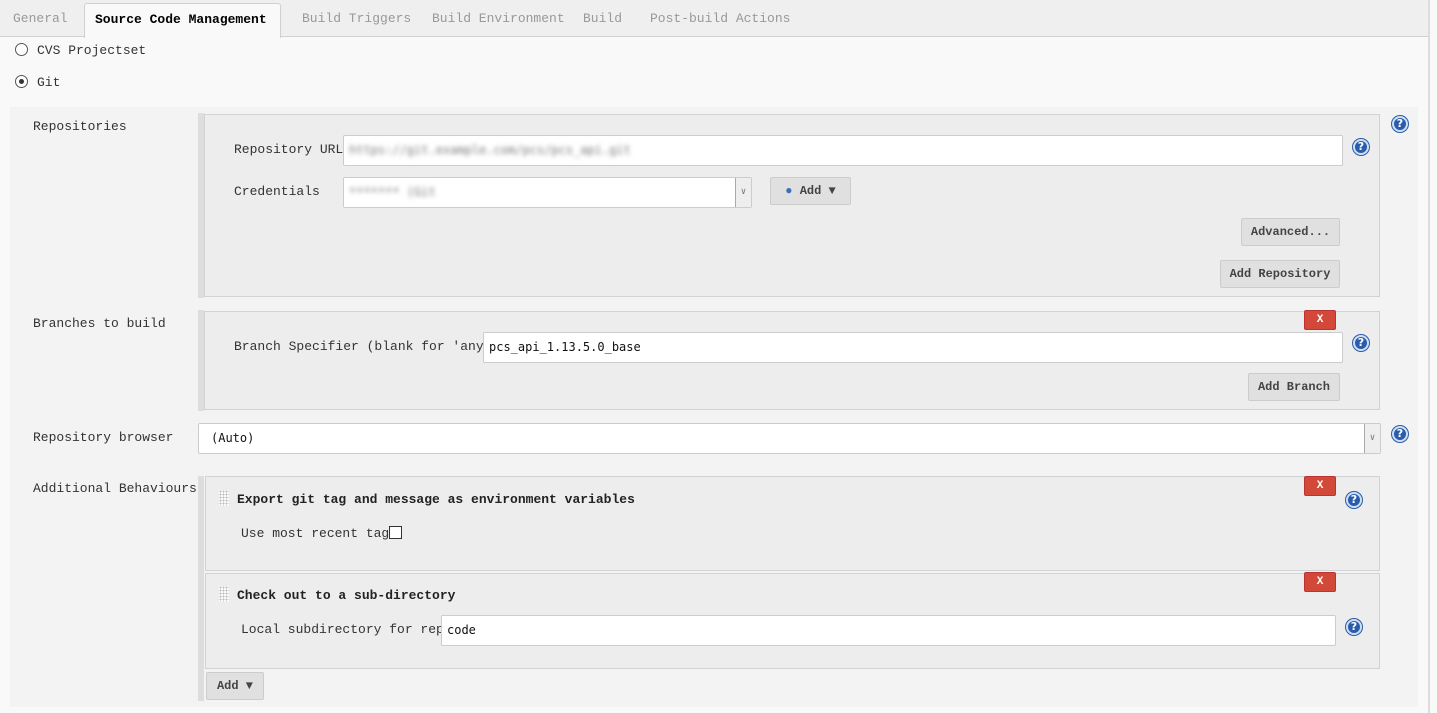  I want to click on add-behaviour-button: Add ▼, so click(235, 686).